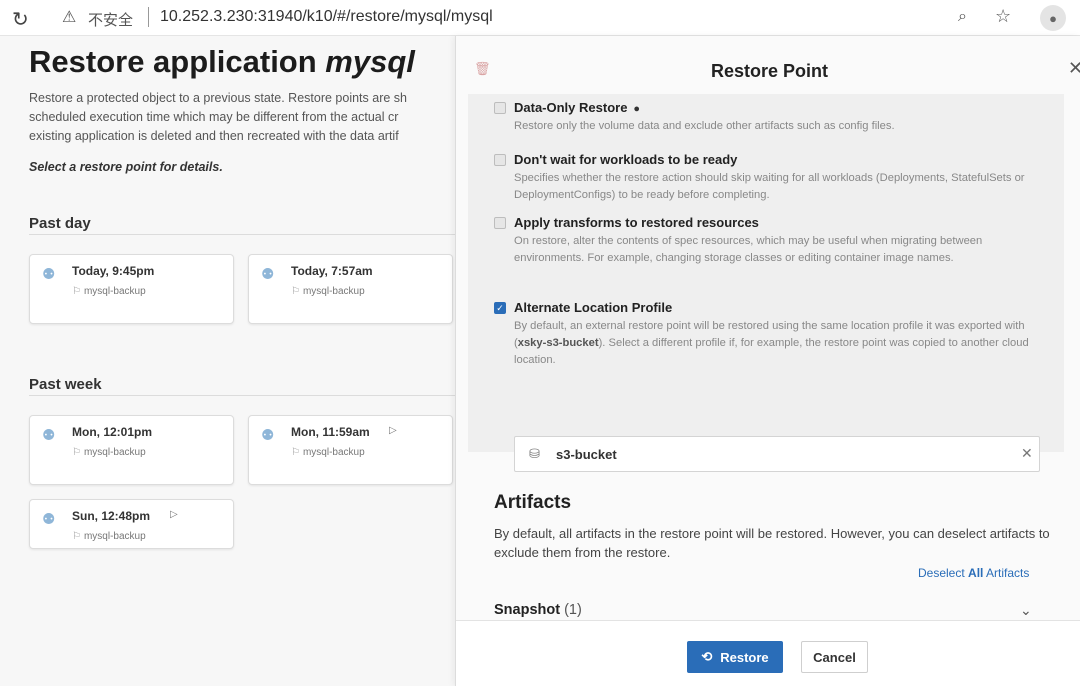 This screenshot has width=1080, height=686. What do you see at coordinates (1053, 18) in the screenshot?
I see `profile-avatar-icon: ●` at bounding box center [1053, 18].